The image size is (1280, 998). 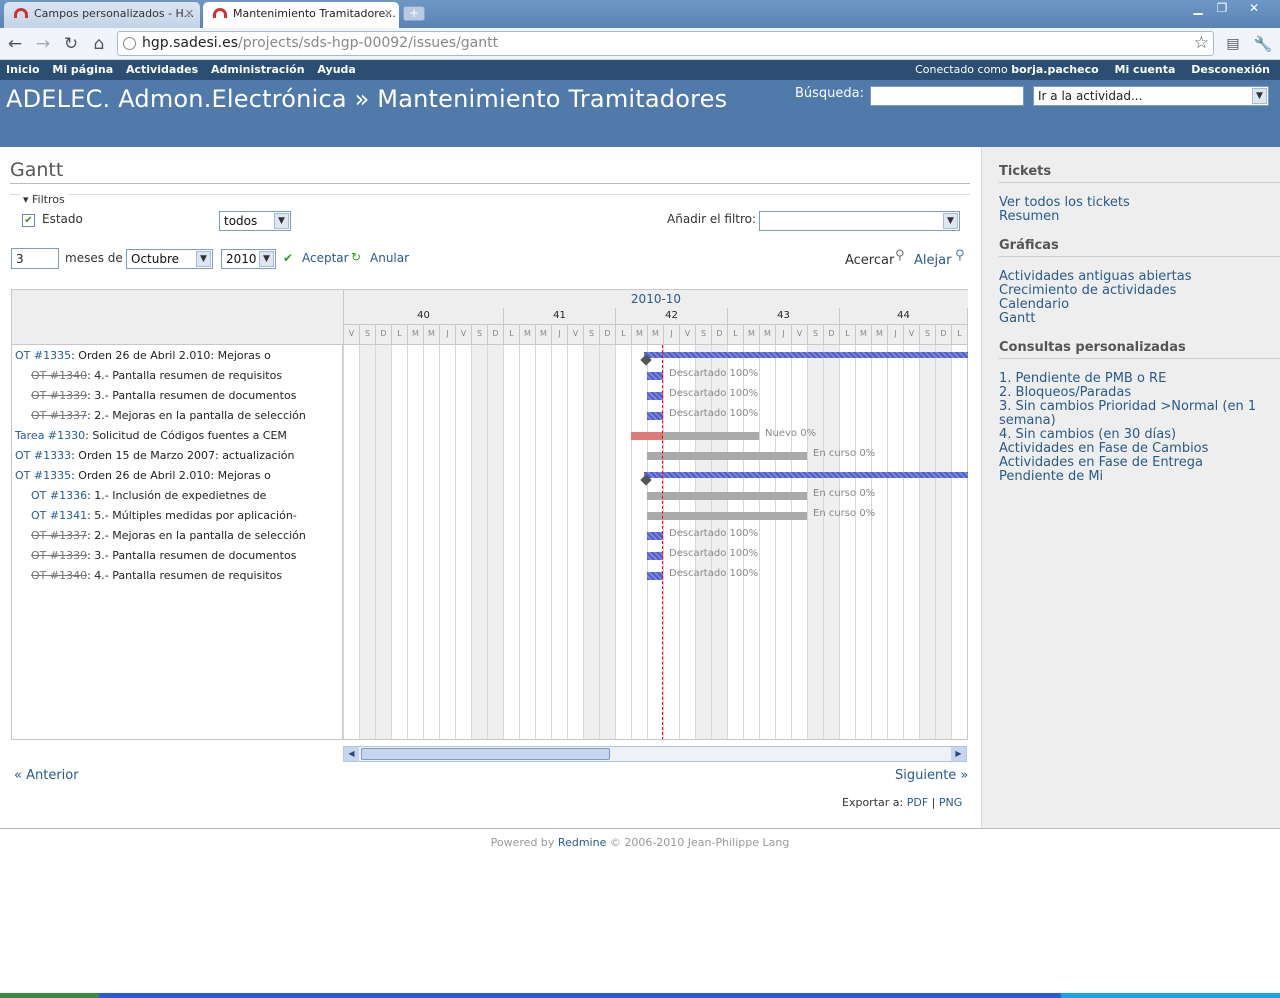 What do you see at coordinates (1139, 203) in the screenshot?
I see `sidebar-tickets-link: Ver todos los tickets` at bounding box center [1139, 203].